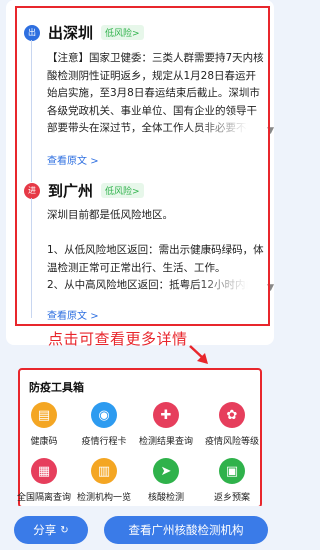 The image size is (320, 550). I want to click on tool-nucleic-test: ➤ 核酸检测, so click(166, 480).